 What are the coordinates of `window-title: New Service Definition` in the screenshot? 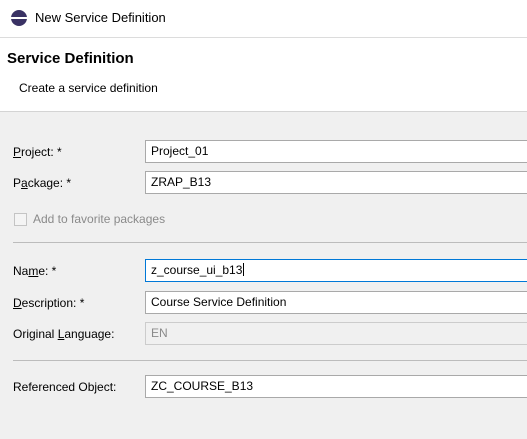 It's located at (100, 17).